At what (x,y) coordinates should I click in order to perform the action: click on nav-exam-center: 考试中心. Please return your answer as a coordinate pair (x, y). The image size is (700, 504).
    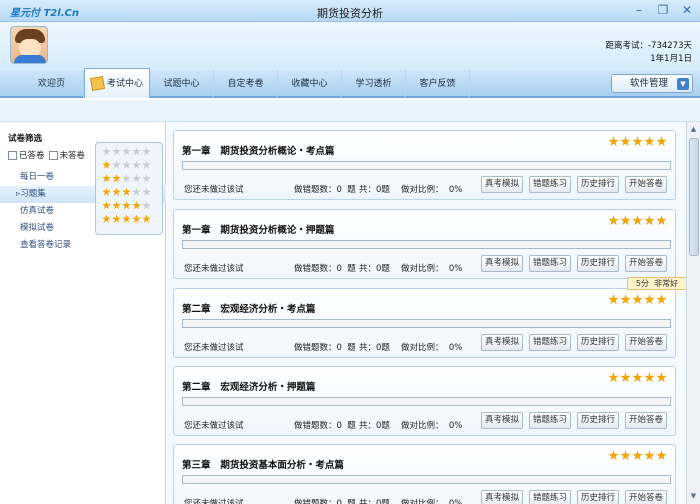
    Looking at the image, I should click on (117, 83).